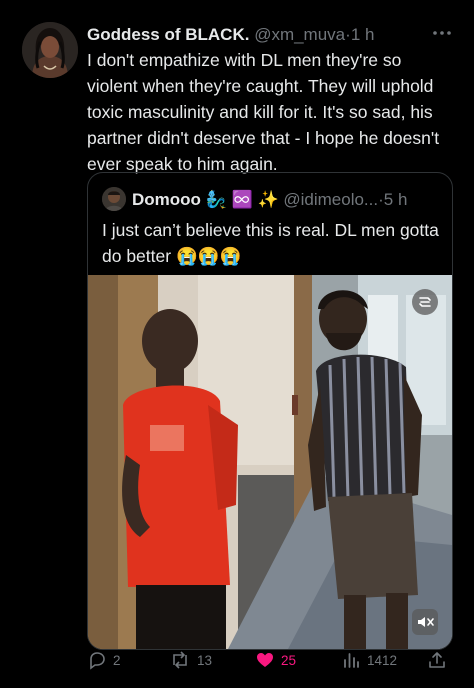  What do you see at coordinates (275, 660) in the screenshot?
I see `like-button: 25` at bounding box center [275, 660].